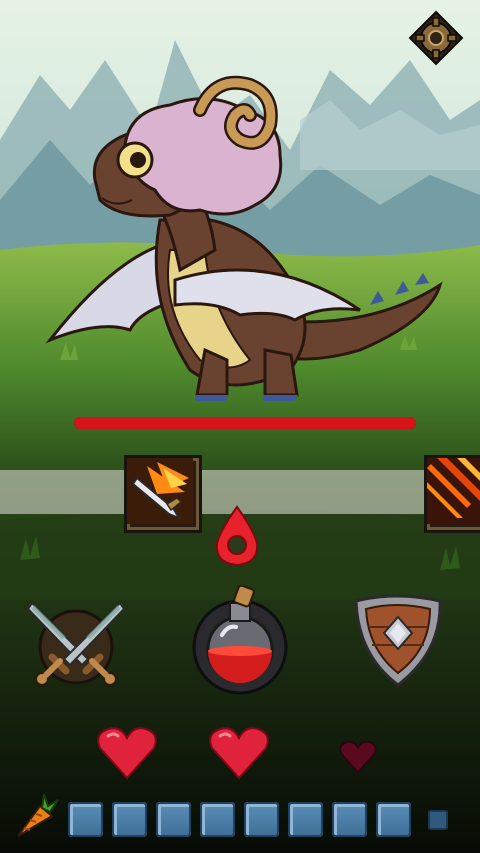  I want to click on inventory-overflow-slot, so click(438, 820).